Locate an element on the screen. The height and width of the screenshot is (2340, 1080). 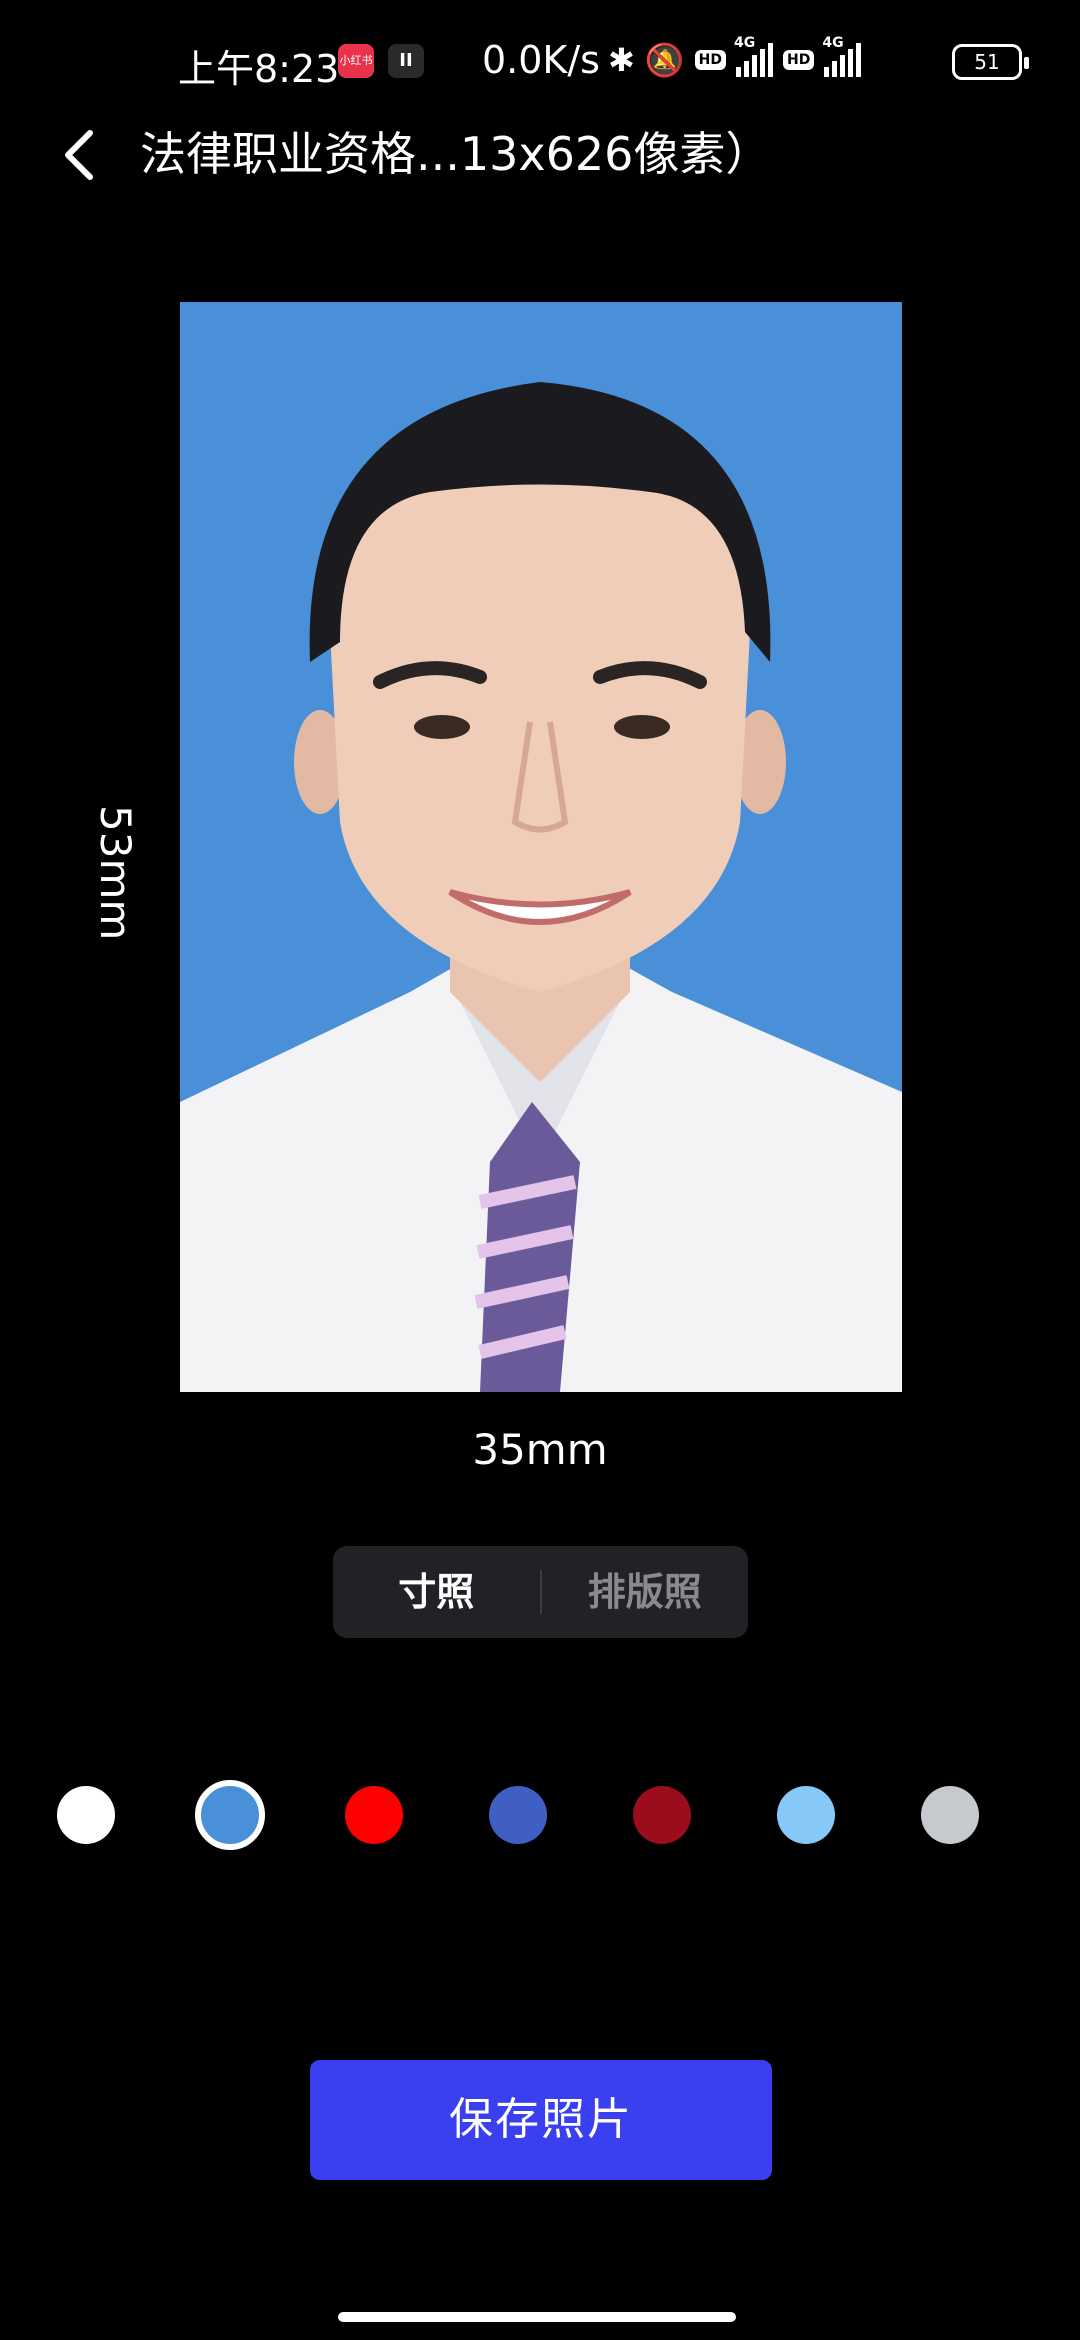
app-notification-icon: 小红书 is located at coordinates (356, 61).